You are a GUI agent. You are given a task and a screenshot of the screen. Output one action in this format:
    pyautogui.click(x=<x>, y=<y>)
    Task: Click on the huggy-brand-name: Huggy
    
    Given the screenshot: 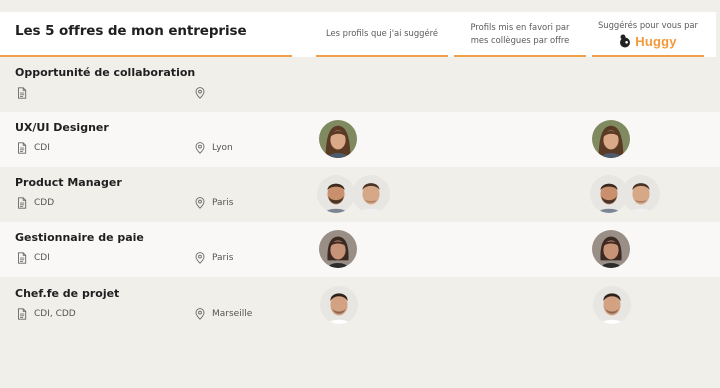 What is the action you would take?
    pyautogui.click(x=656, y=41)
    